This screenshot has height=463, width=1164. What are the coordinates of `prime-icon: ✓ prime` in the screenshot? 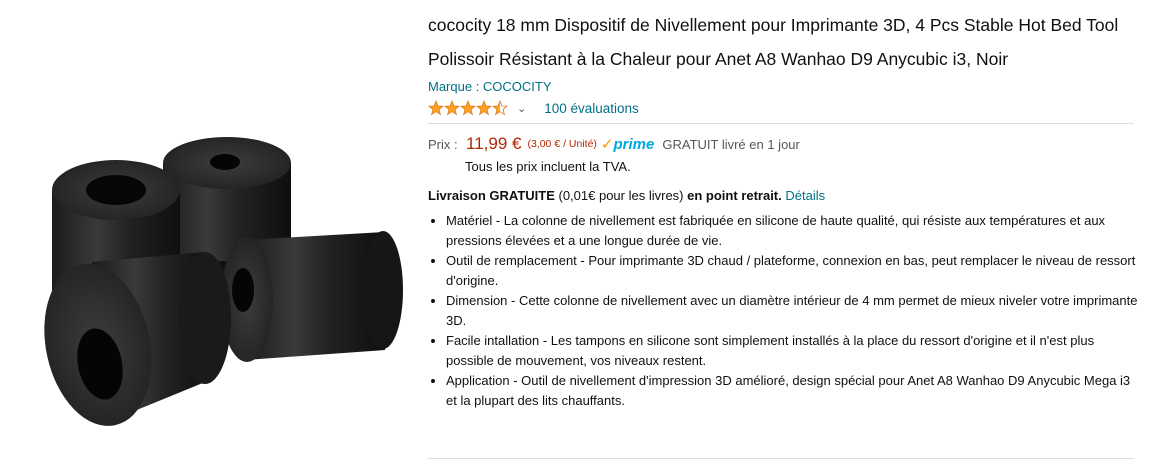 It's located at (627, 144).